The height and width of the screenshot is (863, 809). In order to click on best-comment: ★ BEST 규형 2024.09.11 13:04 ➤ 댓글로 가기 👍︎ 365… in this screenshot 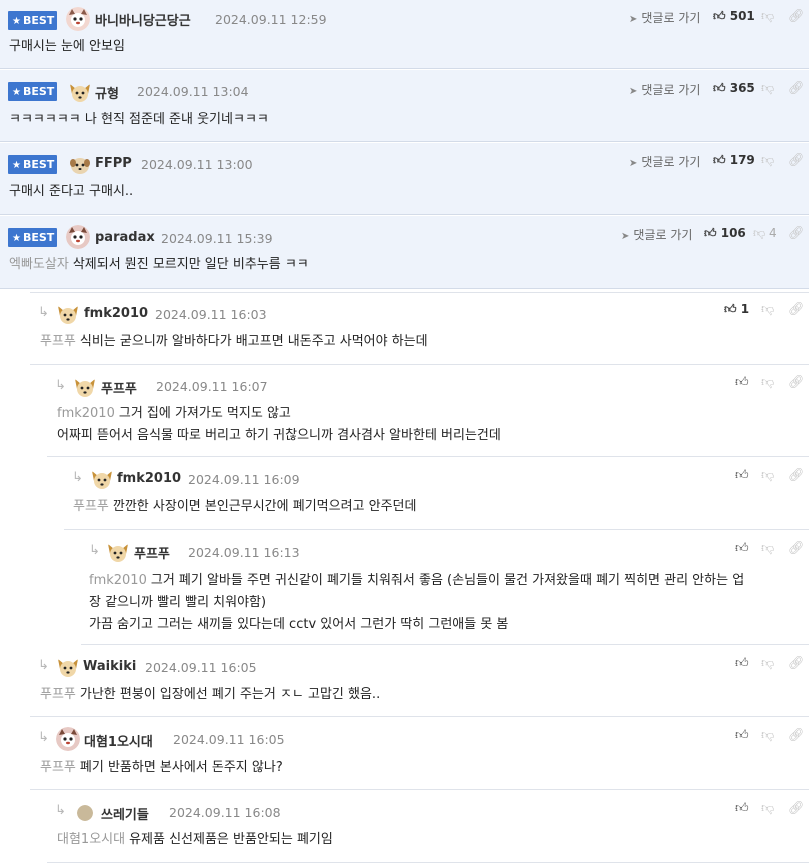, I will do `click(404, 106)`.